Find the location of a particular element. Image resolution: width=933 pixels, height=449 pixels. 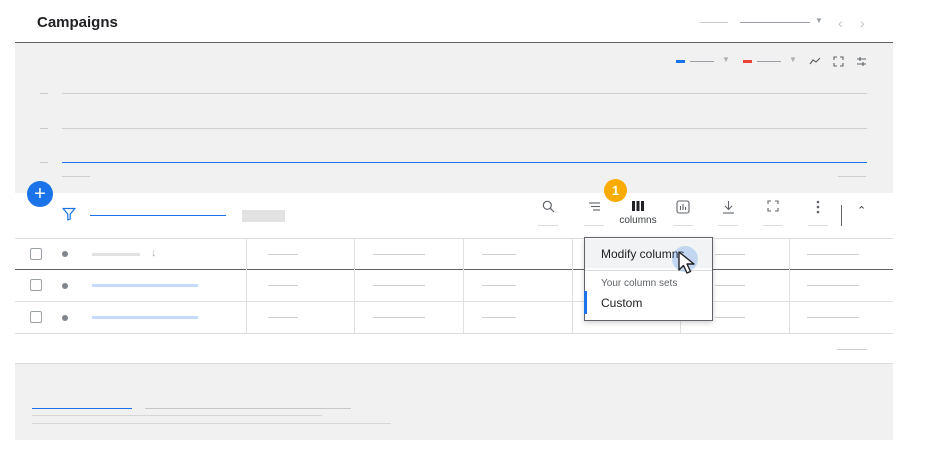

selected-indicator is located at coordinates (585, 302).